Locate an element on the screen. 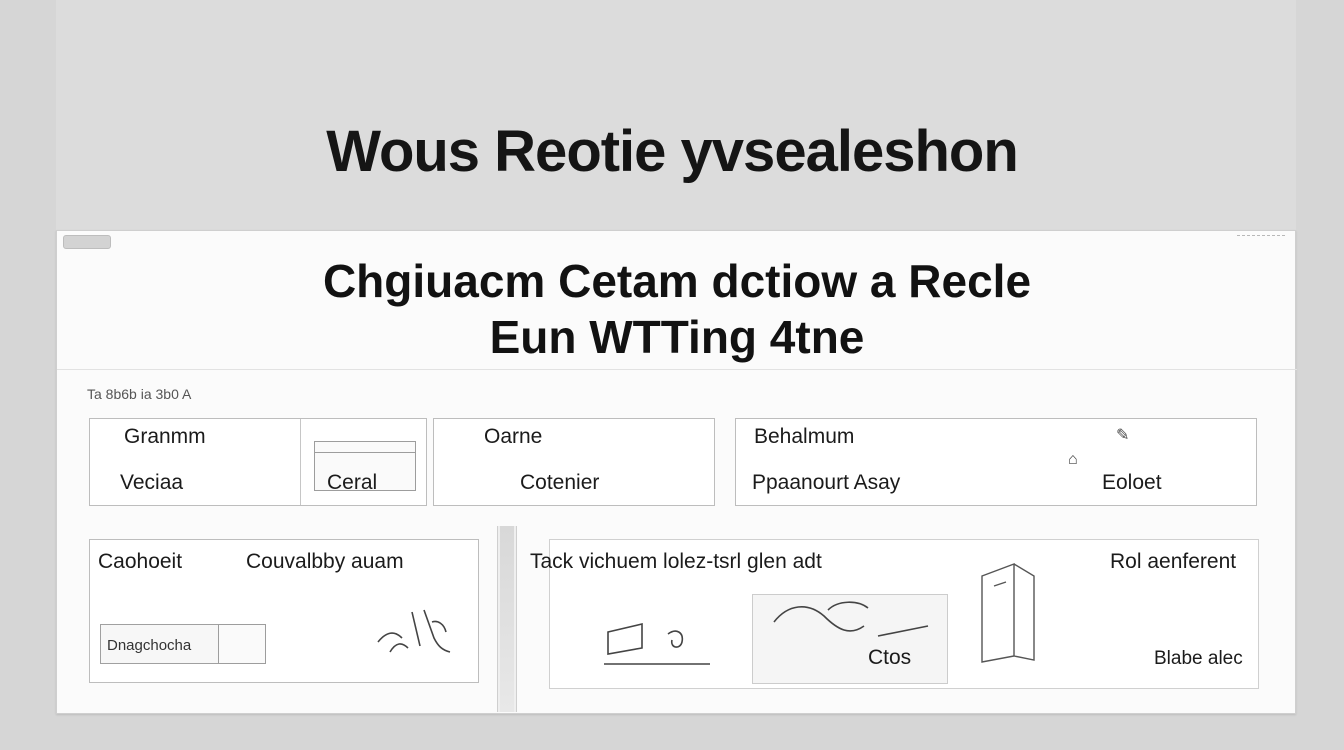 The width and height of the screenshot is (1344, 750). card-oarne: Oarne Cotenier is located at coordinates (574, 462).